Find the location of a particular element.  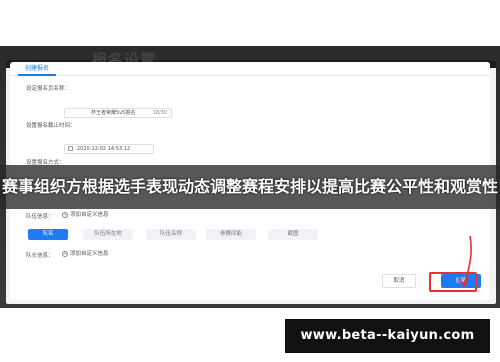

caption-banner: 赛事组织方根据选手表现动态调整赛程安排以提高比赛公平性和观赏性 is located at coordinates (250, 187).